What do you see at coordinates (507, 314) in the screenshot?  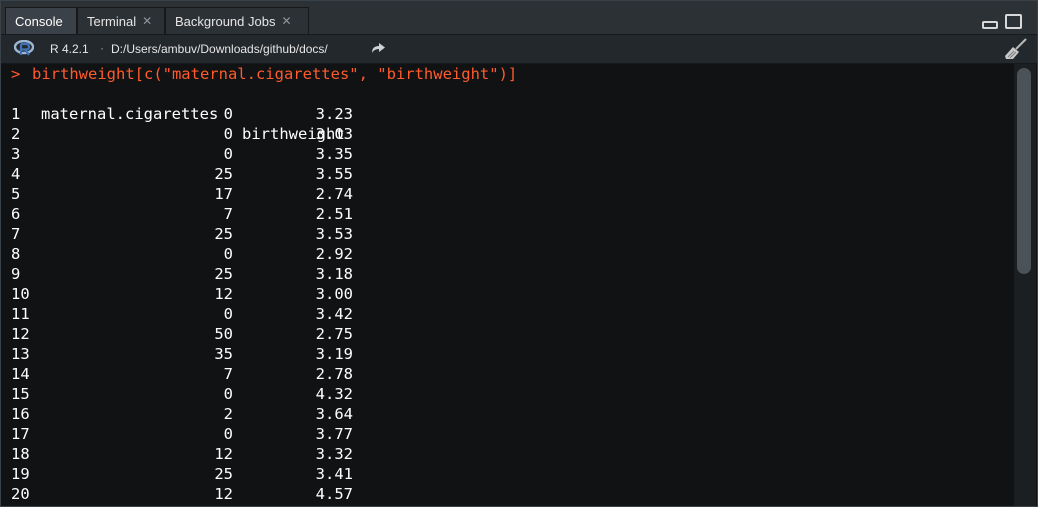 I see `table-row: 11 0 3.42` at bounding box center [507, 314].